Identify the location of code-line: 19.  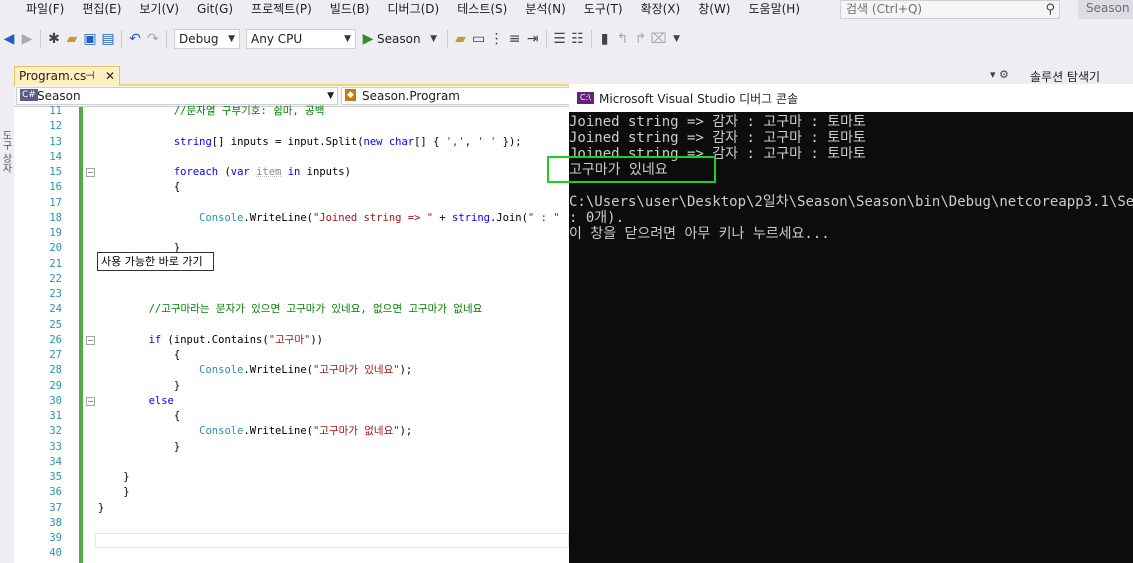
(291, 233).